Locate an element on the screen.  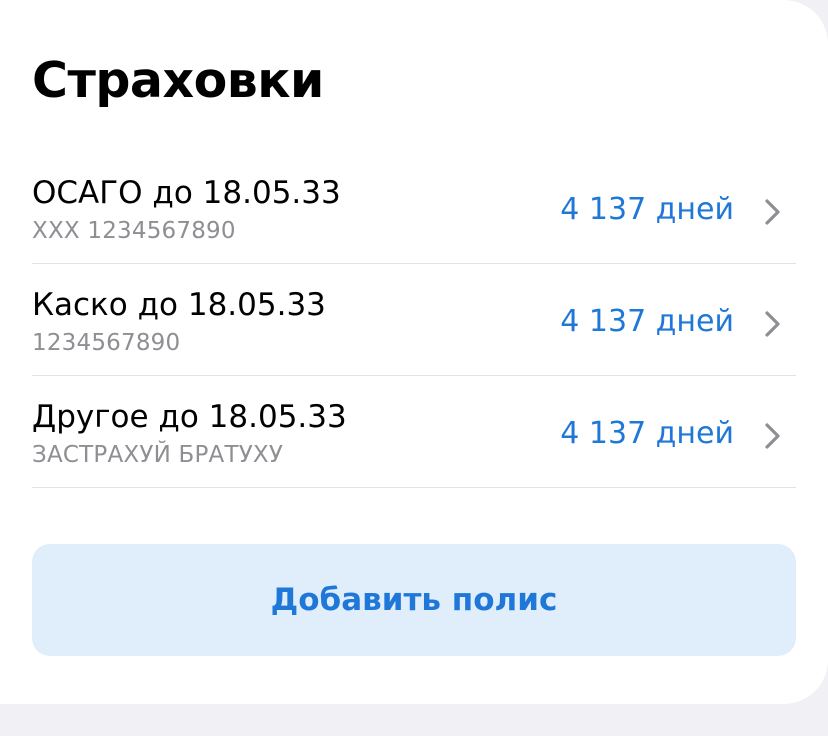
policy-title: ОСАГО до 18.05.33 is located at coordinates (186, 193).